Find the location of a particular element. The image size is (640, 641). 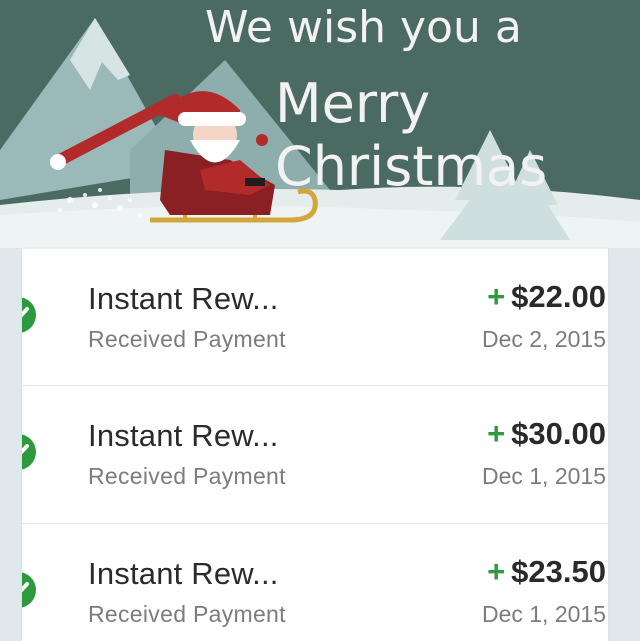

greeting-text-1: We wish you a is located at coordinates (363, 27).